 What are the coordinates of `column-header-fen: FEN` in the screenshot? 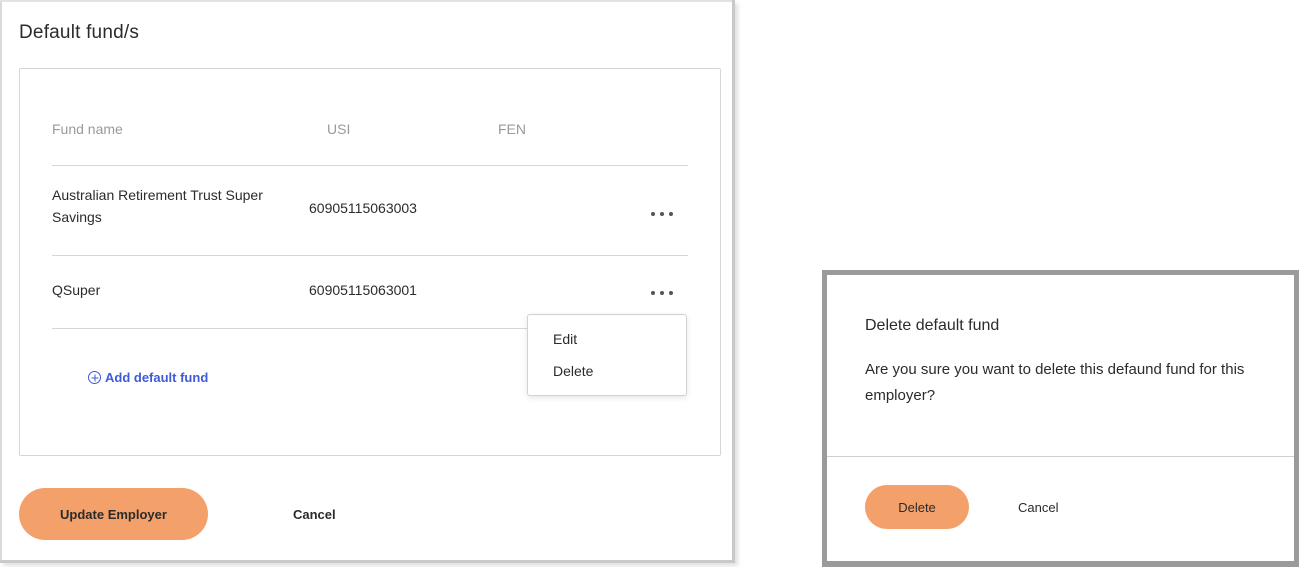 It's located at (512, 129).